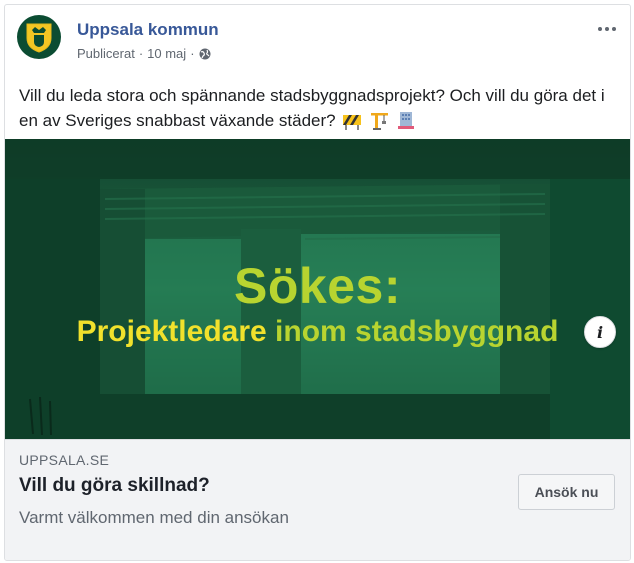  What do you see at coordinates (106, 53) in the screenshot?
I see `published-label: Publicerat` at bounding box center [106, 53].